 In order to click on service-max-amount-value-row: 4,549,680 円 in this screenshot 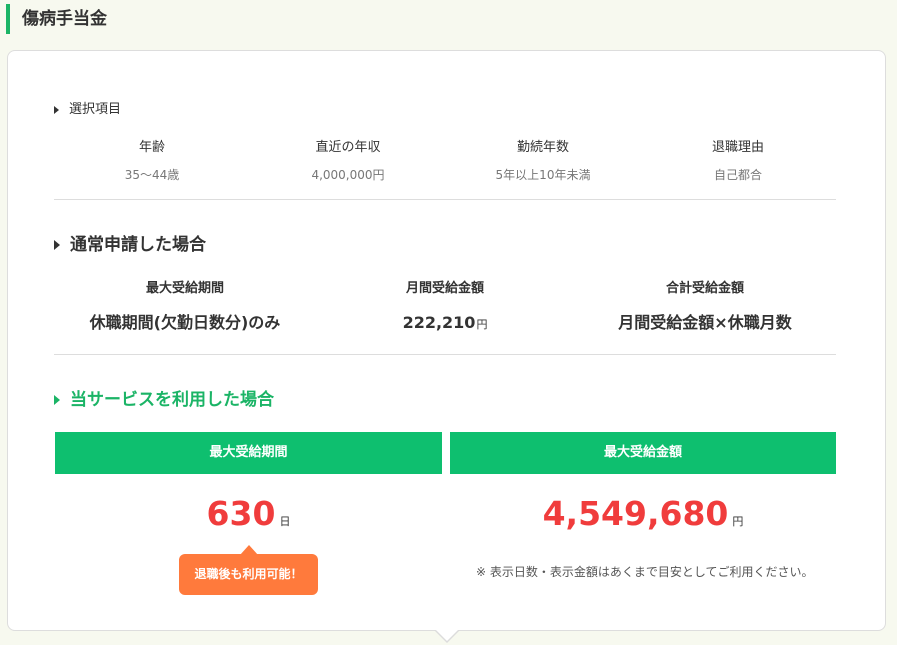, I will do `click(643, 513)`.